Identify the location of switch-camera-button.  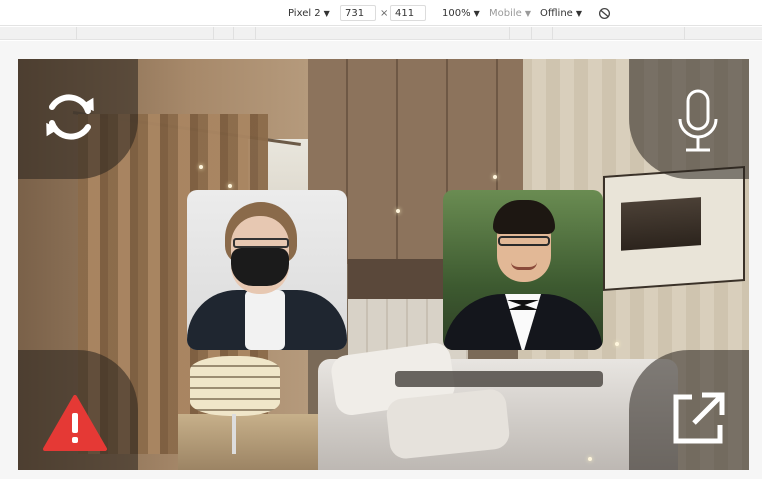
(78, 119).